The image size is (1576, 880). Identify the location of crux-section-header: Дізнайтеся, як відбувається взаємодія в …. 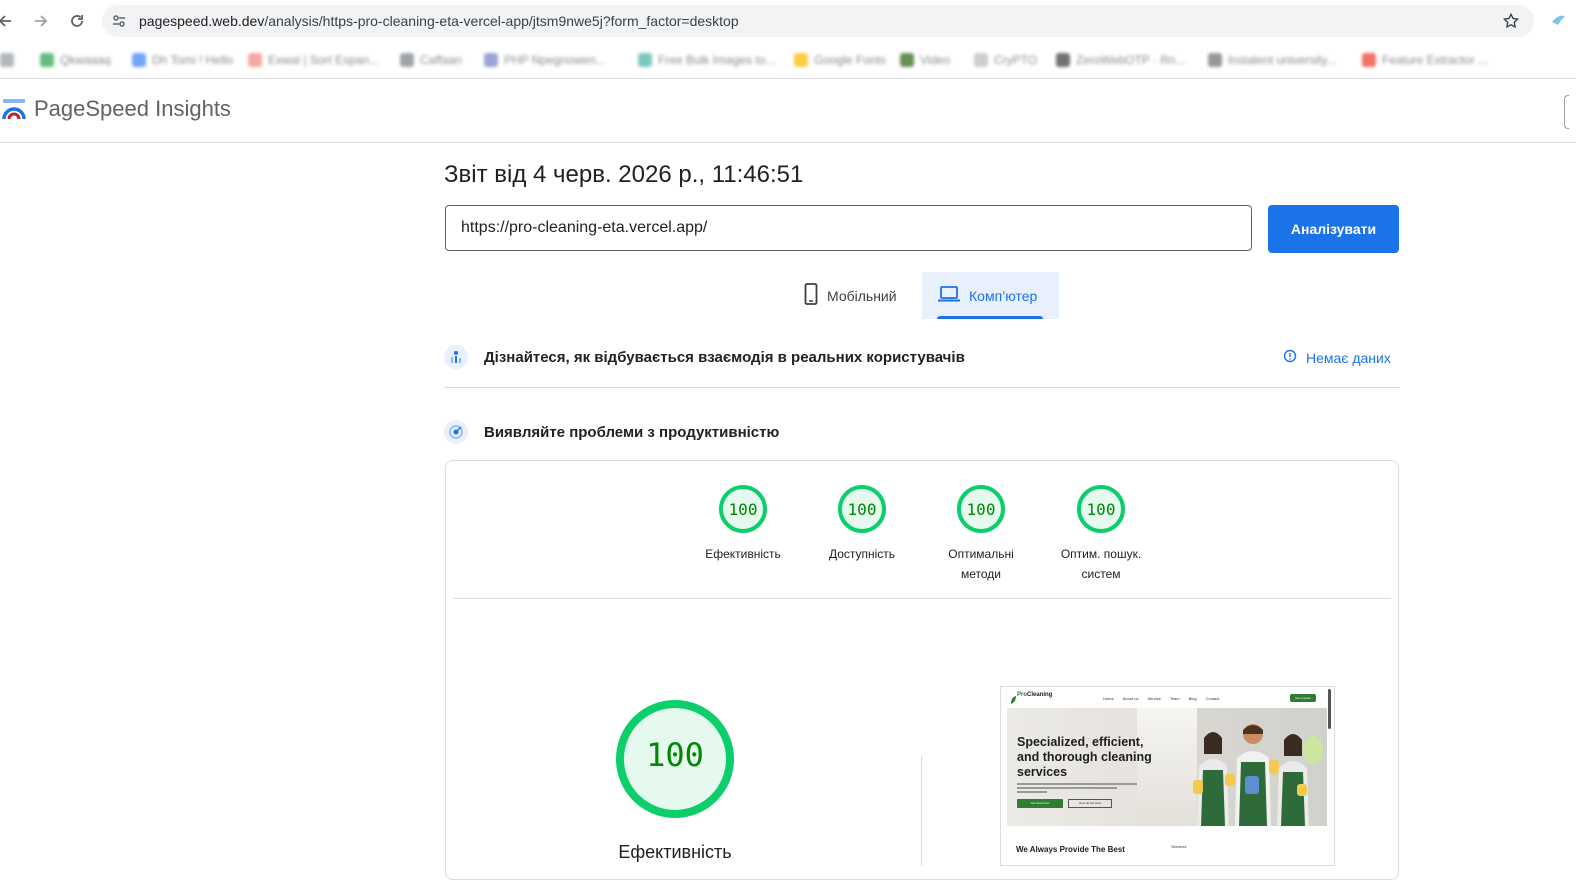
(922, 357).